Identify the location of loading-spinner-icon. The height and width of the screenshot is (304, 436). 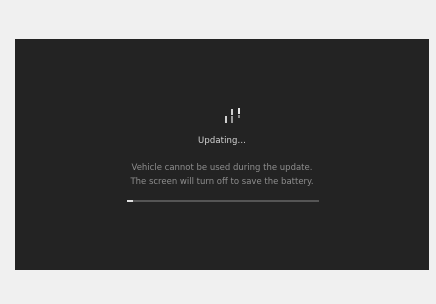
(232, 115).